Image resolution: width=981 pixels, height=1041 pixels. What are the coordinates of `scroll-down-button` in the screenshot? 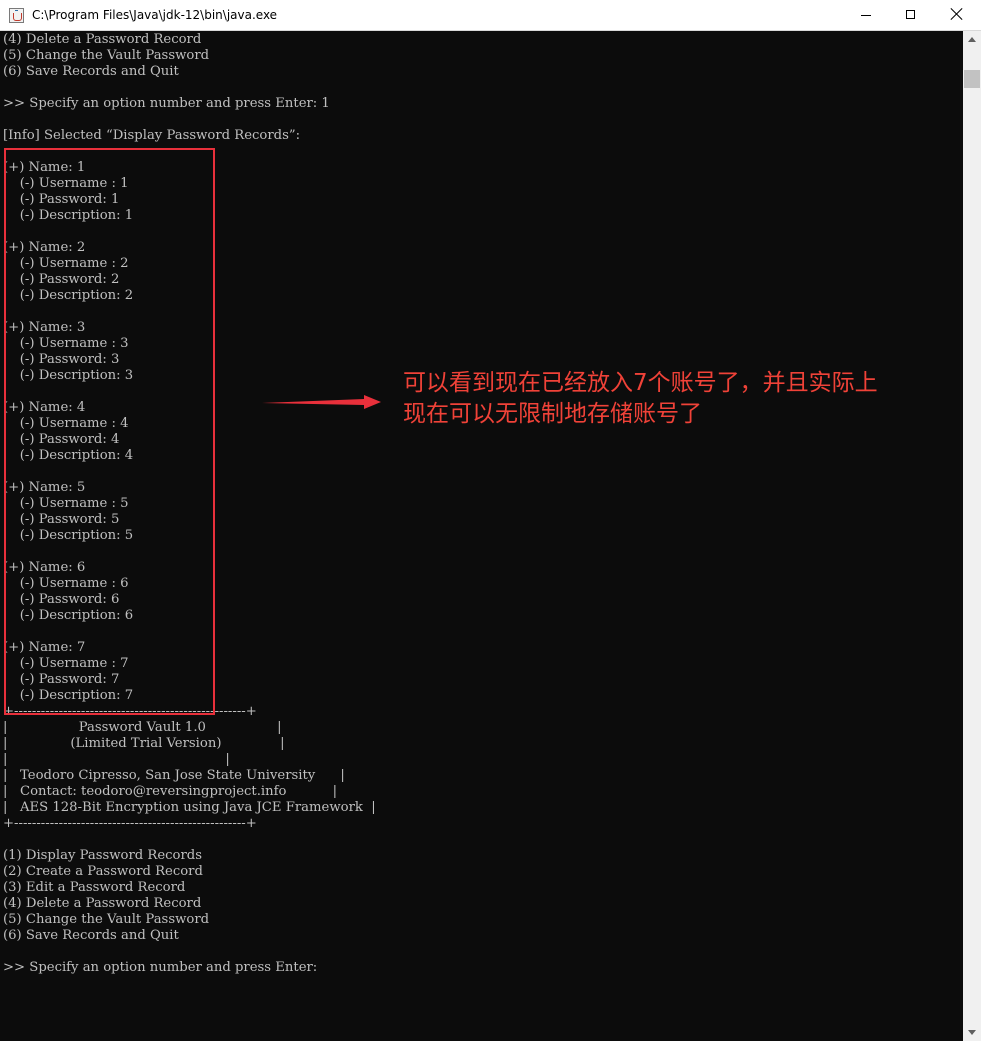 It's located at (972, 1032).